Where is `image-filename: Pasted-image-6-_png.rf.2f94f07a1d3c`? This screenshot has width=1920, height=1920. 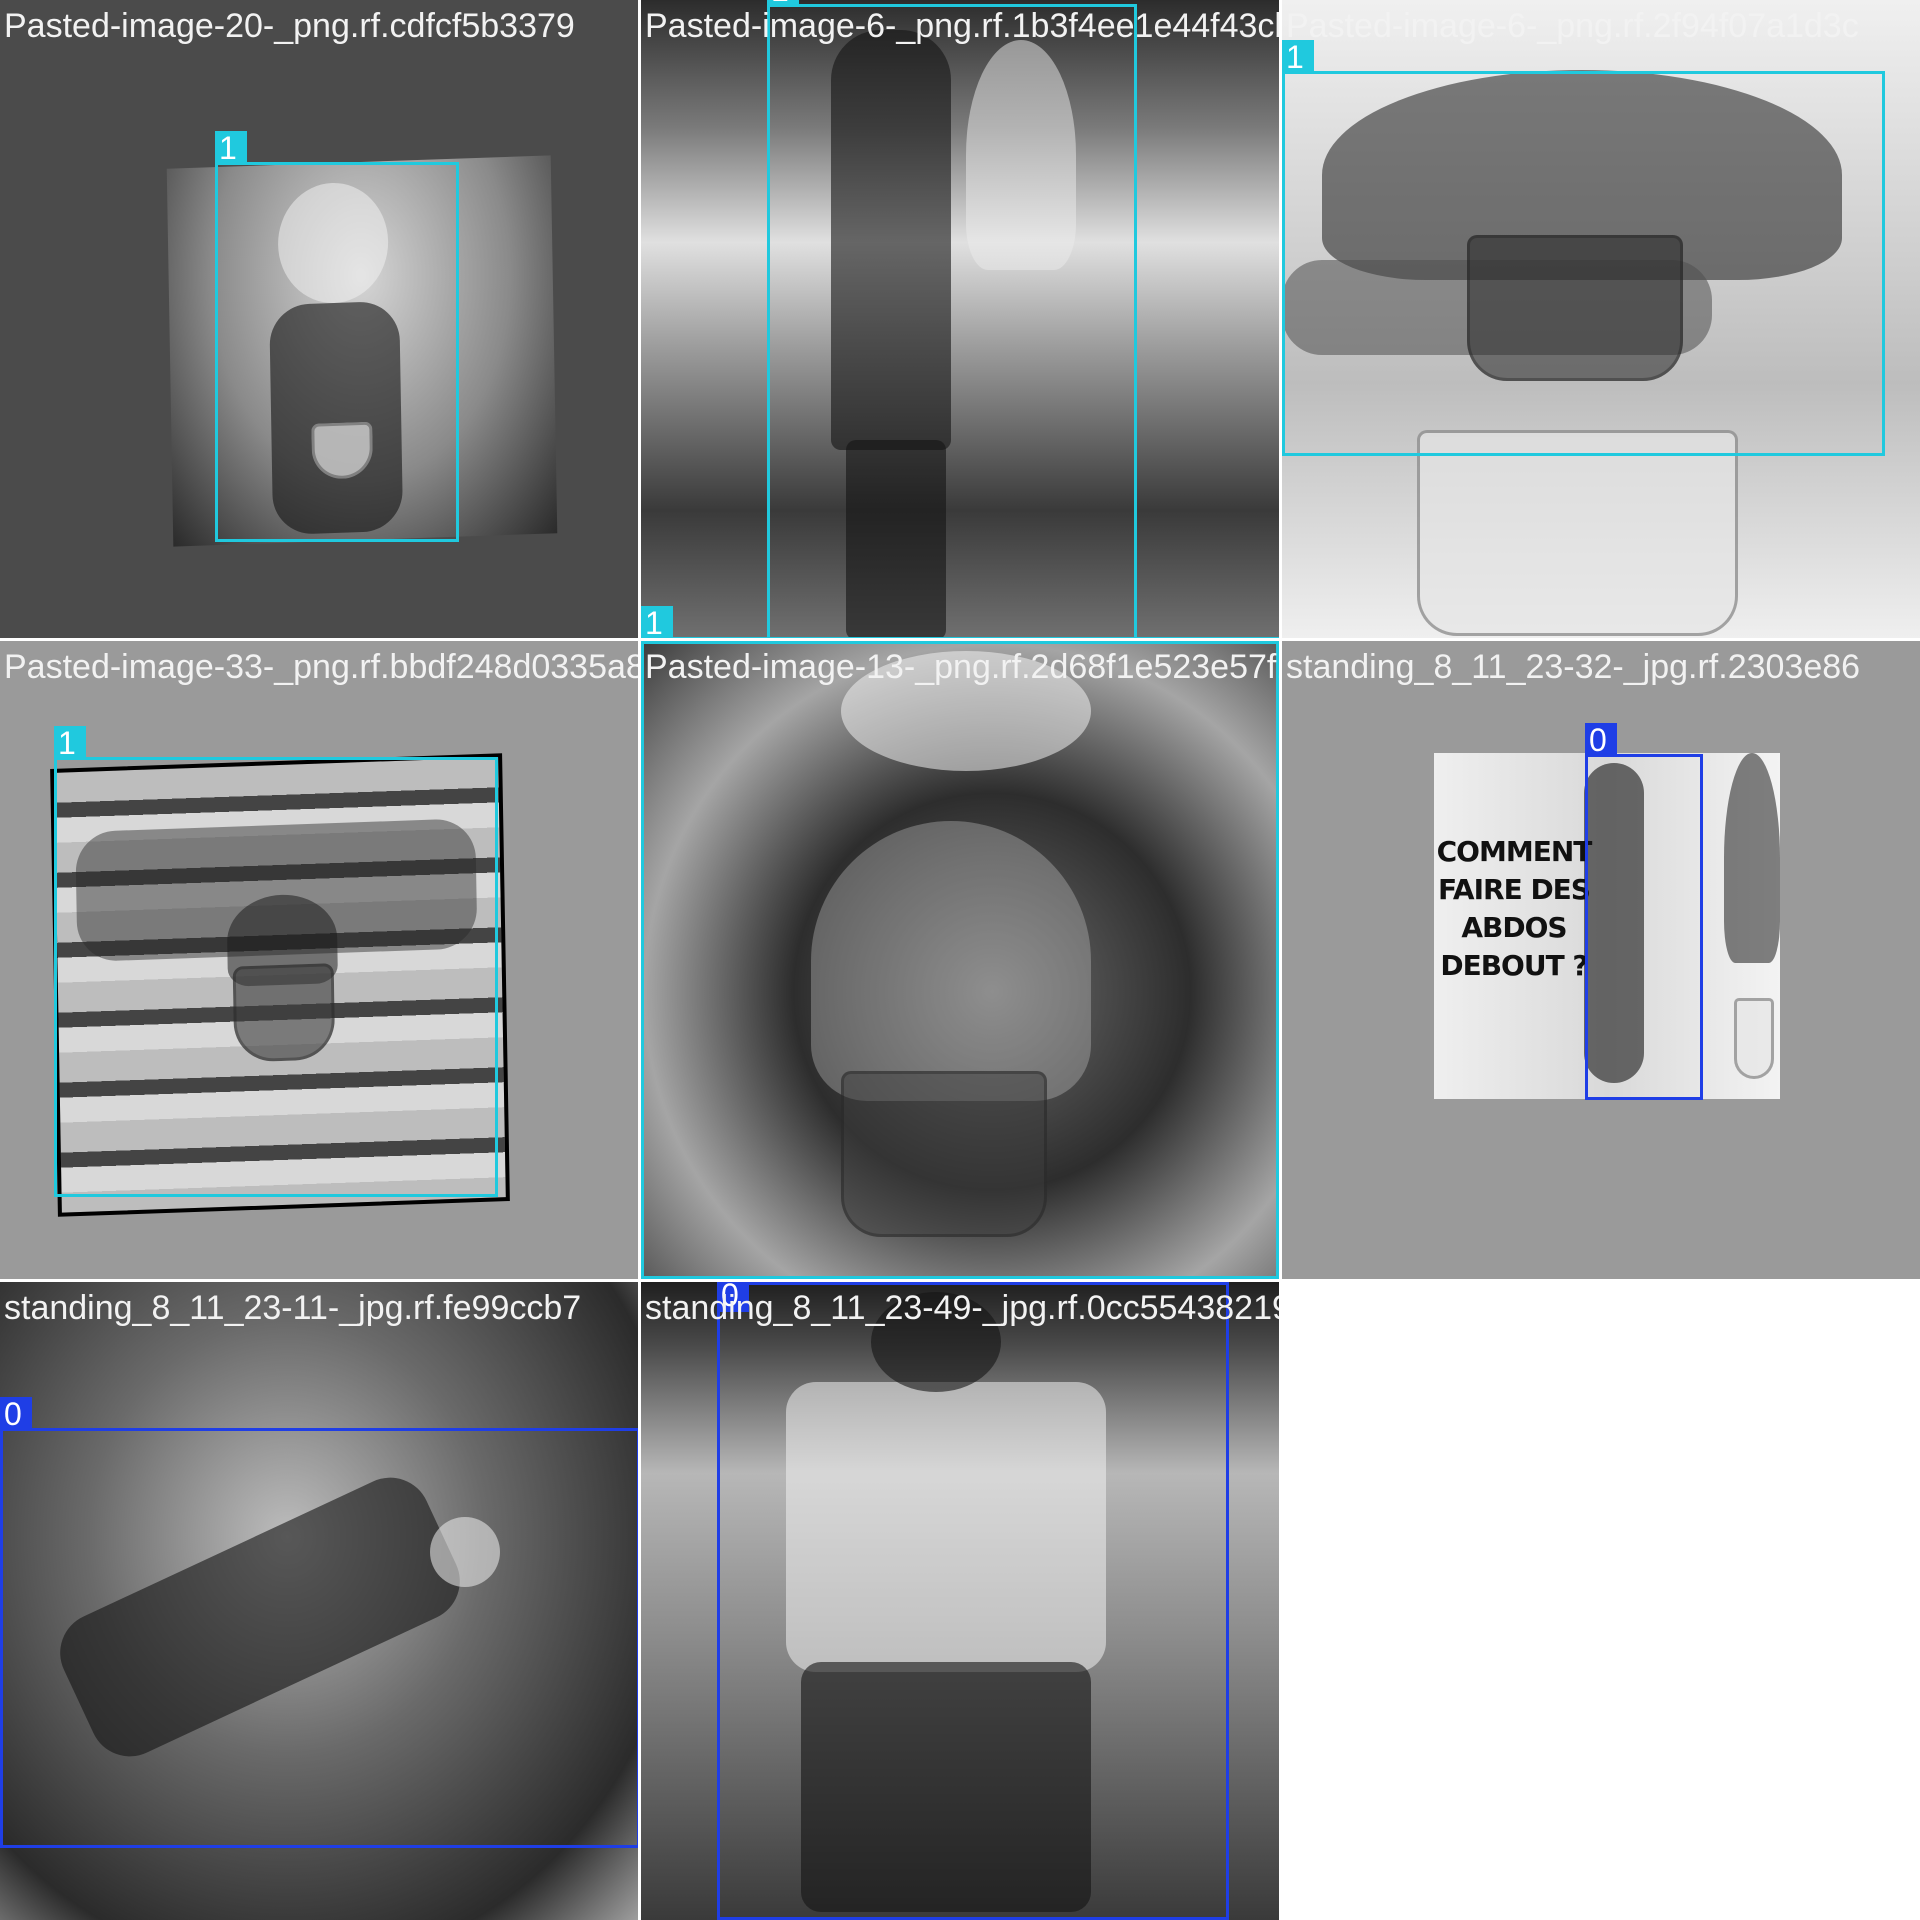 image-filename: Pasted-image-6-_png.rf.2f94f07a1d3c is located at coordinates (1572, 26).